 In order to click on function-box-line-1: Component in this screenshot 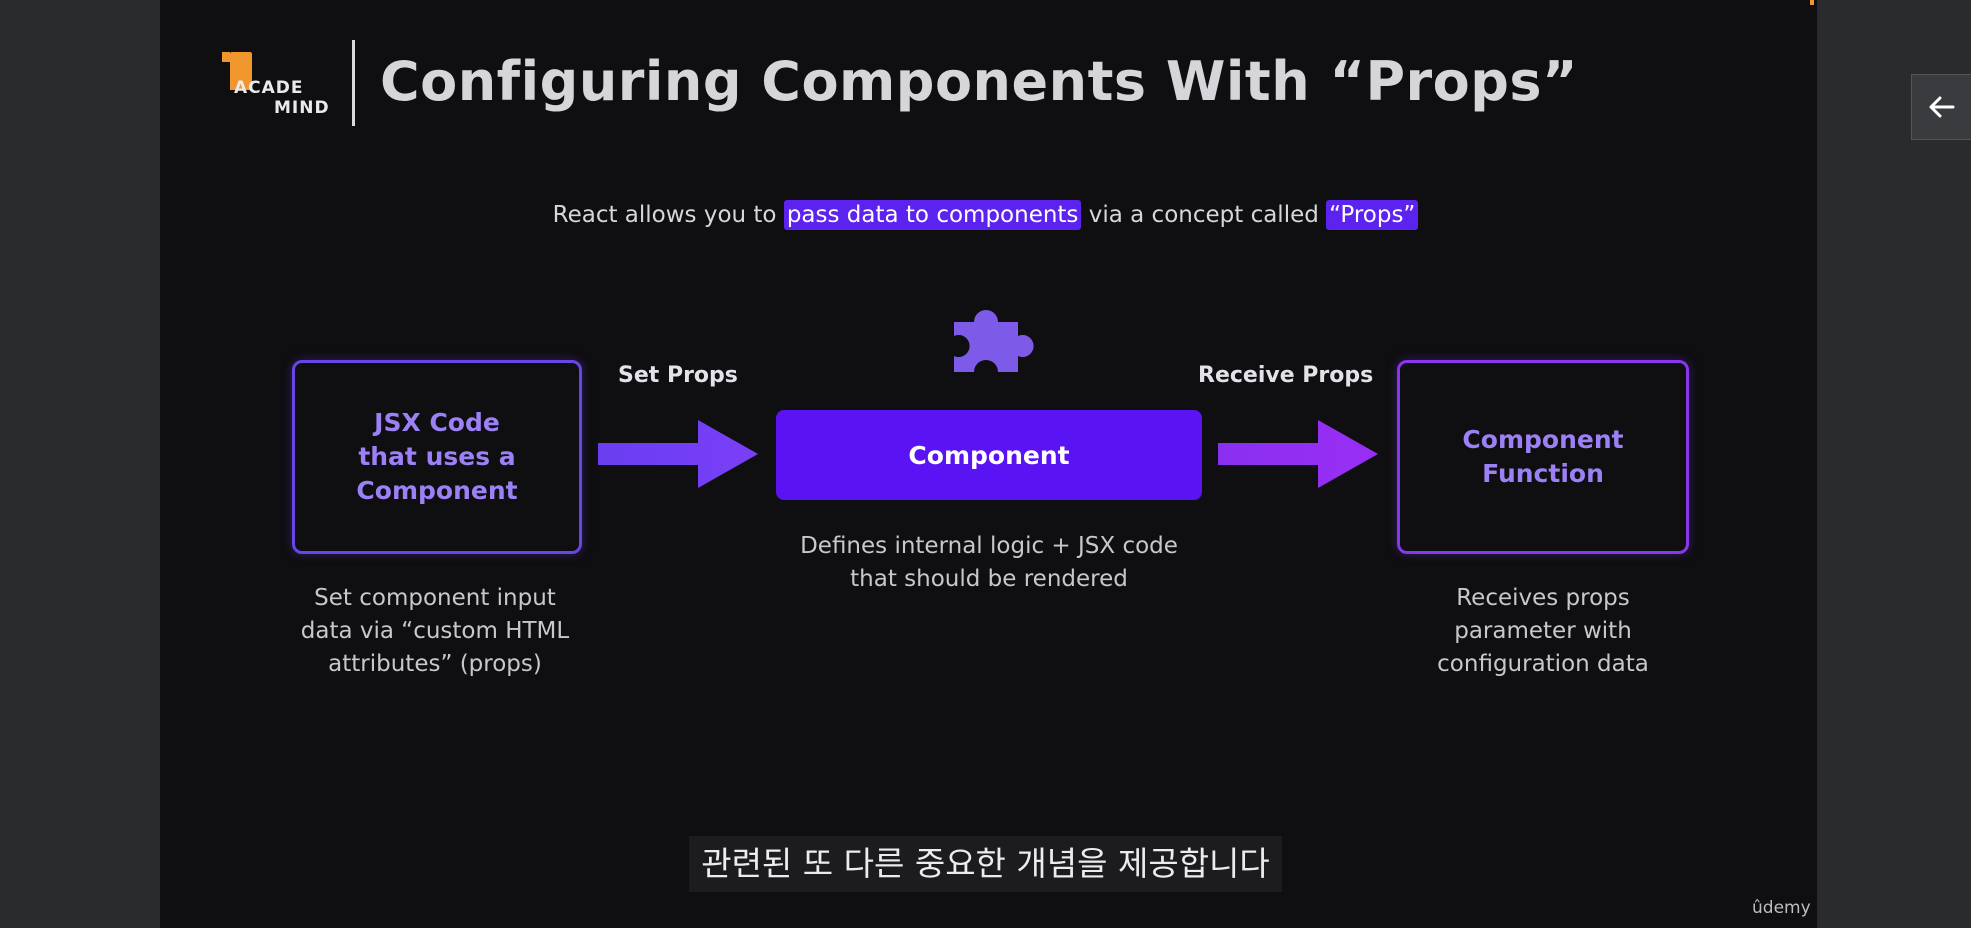, I will do `click(1543, 439)`.